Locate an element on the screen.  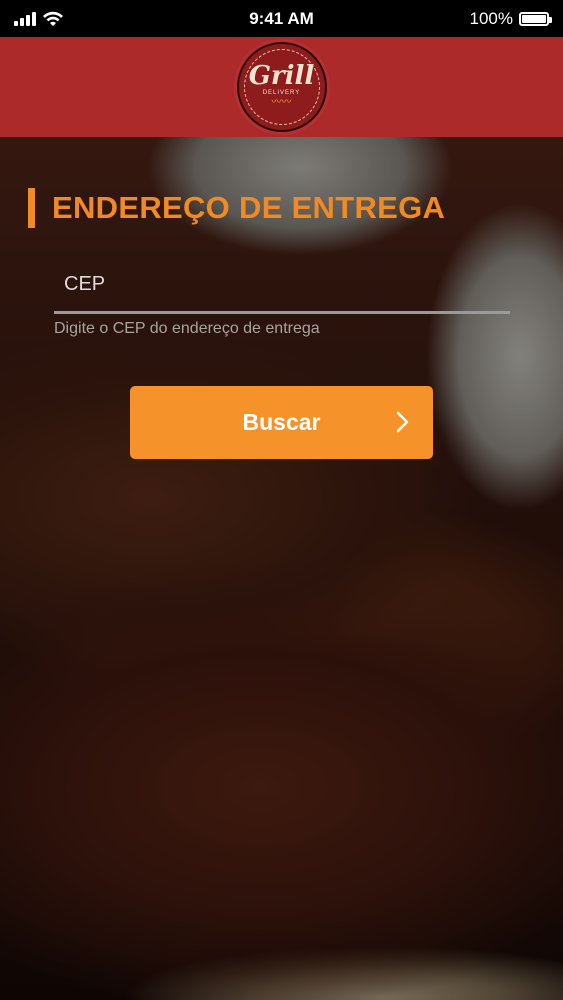
search-button: Buscar is located at coordinates (281, 422).